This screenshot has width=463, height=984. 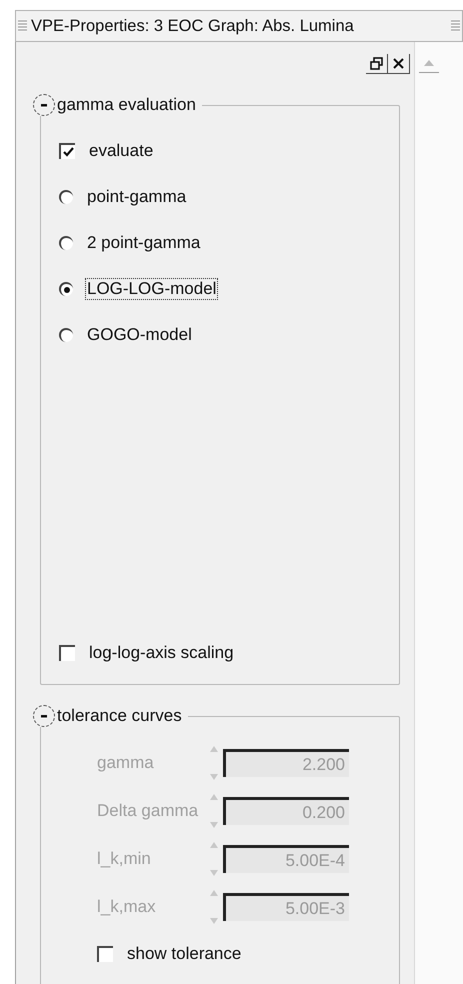 I want to click on radio-label: GOGO-model, so click(x=139, y=335).